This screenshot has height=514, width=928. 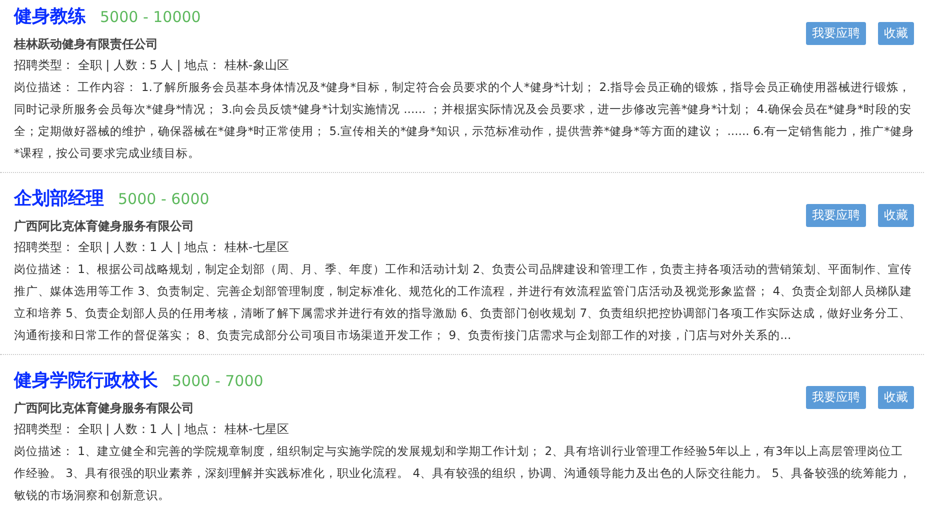 What do you see at coordinates (59, 198) in the screenshot?
I see `job-title-link: 企划部经理` at bounding box center [59, 198].